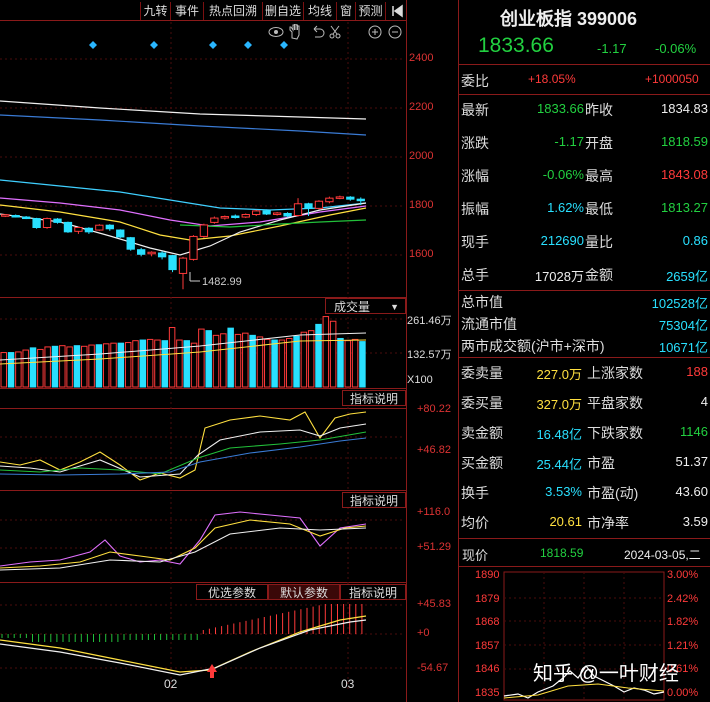 This screenshot has width=710, height=702. I want to click on quote-label: 涨跌, so click(475, 143).